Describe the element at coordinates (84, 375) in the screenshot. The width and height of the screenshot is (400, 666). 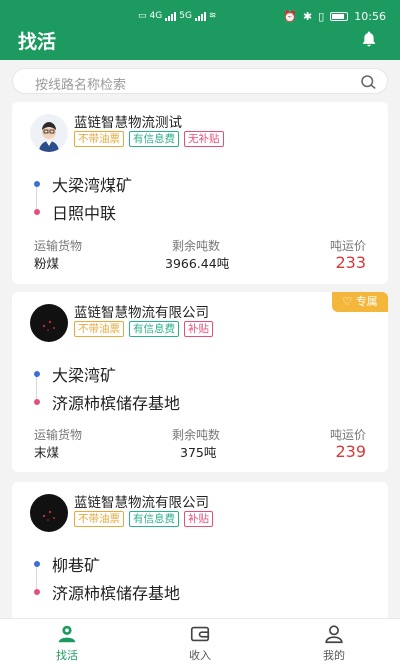
I see `origin-place: 大梁湾矿` at that location.